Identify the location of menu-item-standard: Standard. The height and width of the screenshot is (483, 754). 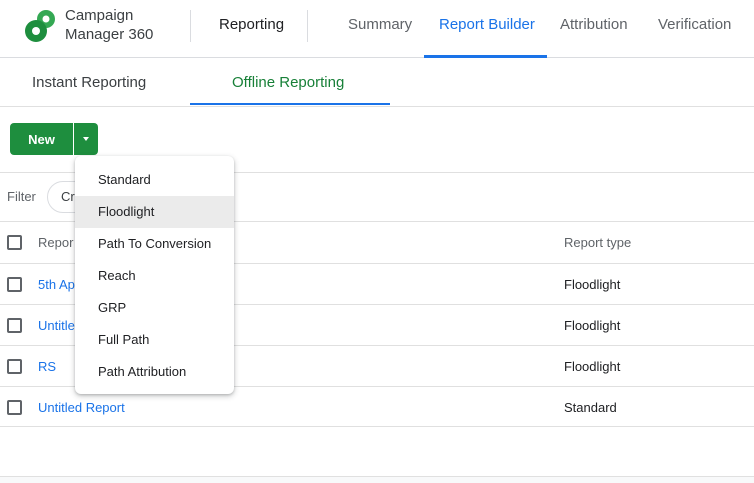
(154, 180).